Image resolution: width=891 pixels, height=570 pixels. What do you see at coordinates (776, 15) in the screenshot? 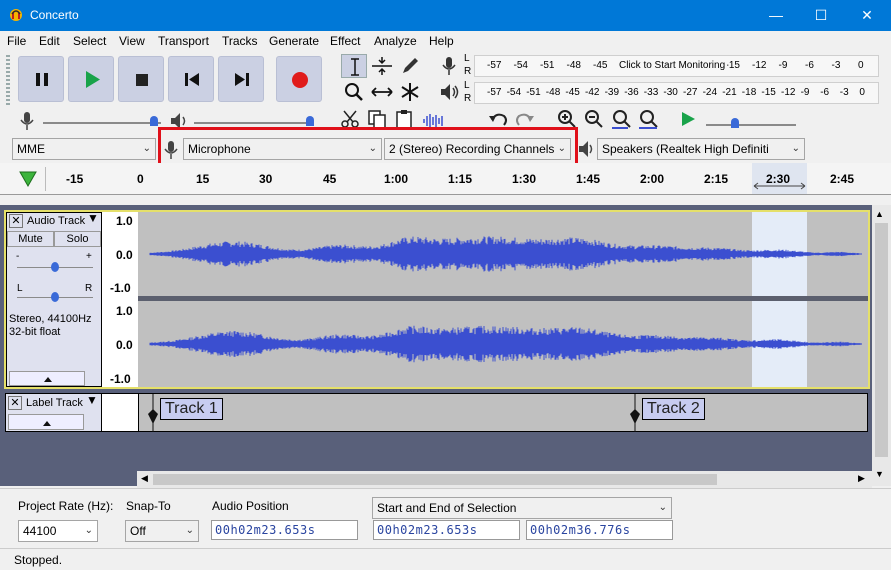
I see `minimize-button: —` at bounding box center [776, 15].